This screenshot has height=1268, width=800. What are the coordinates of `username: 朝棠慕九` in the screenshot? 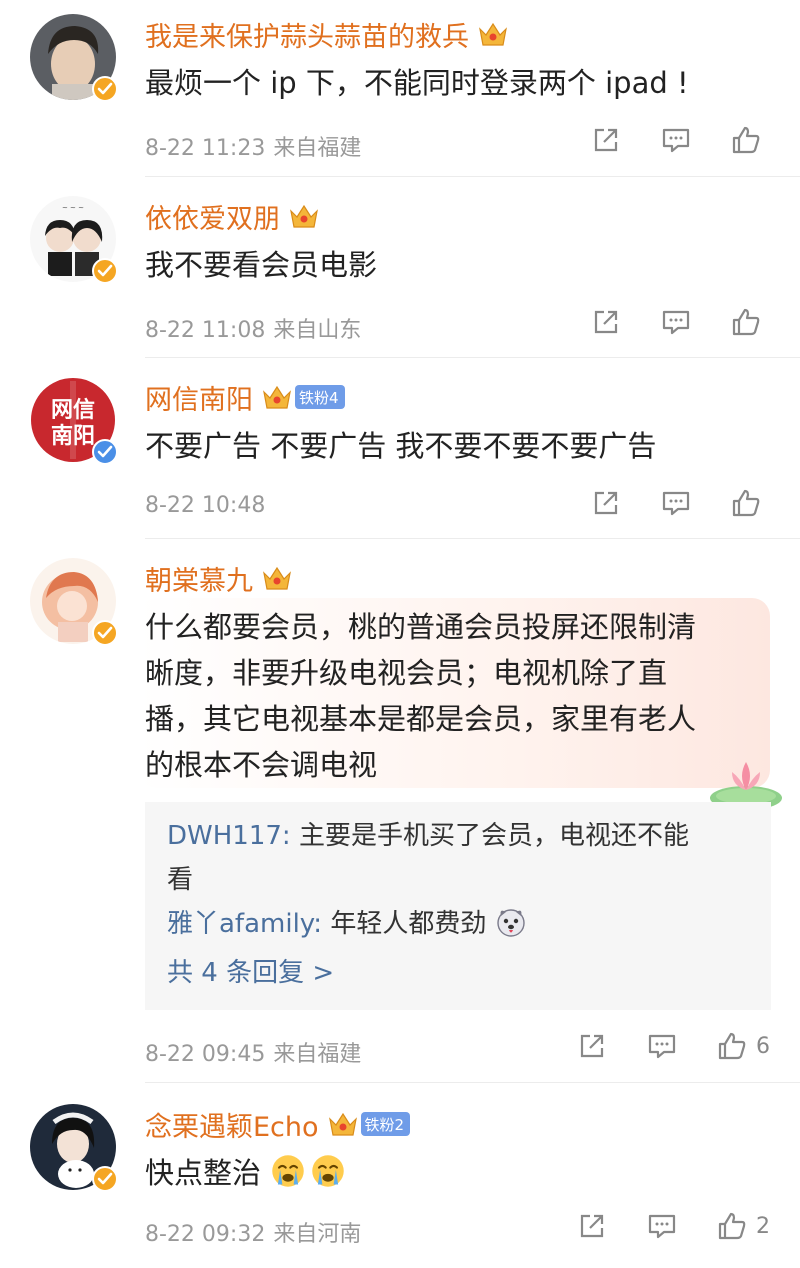 It's located at (199, 578).